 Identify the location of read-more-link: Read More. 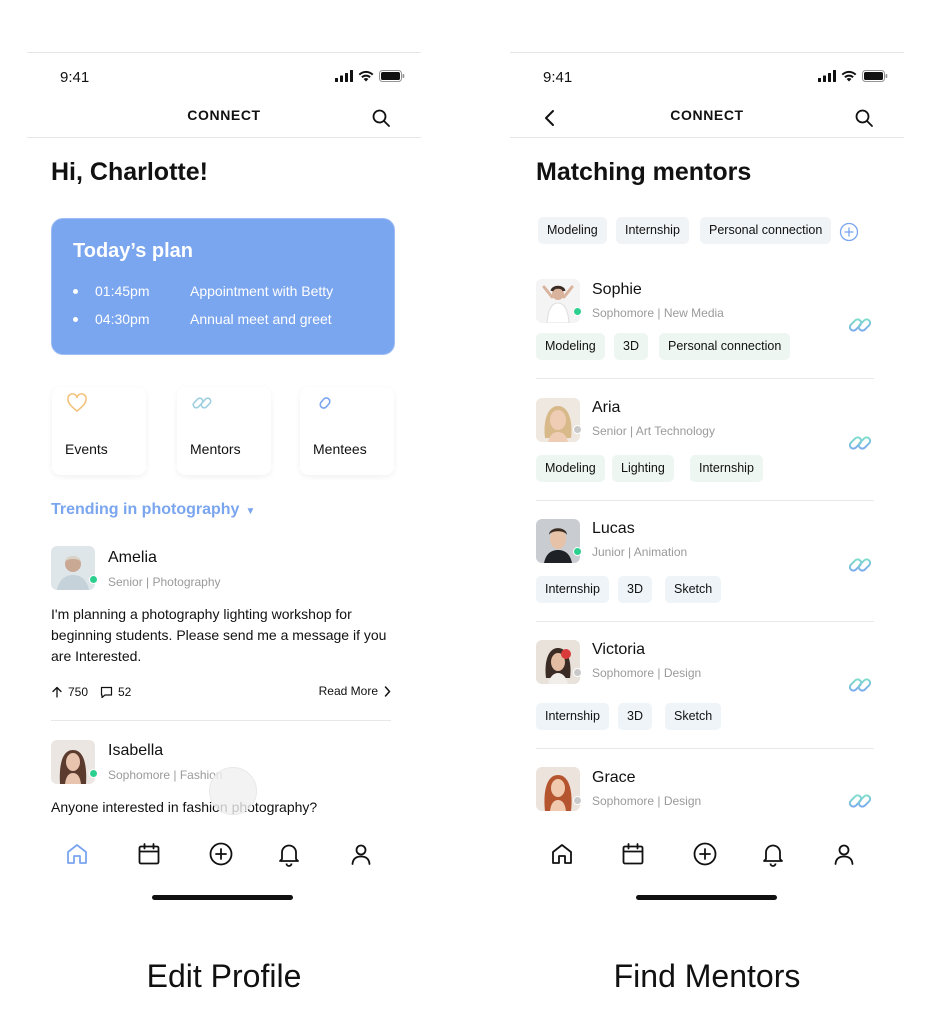
(355, 691).